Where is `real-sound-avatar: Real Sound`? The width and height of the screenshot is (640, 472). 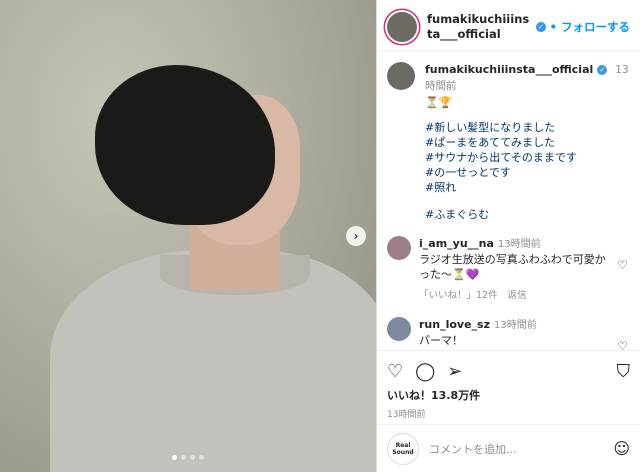 real-sound-avatar: Real Sound is located at coordinates (403, 448).